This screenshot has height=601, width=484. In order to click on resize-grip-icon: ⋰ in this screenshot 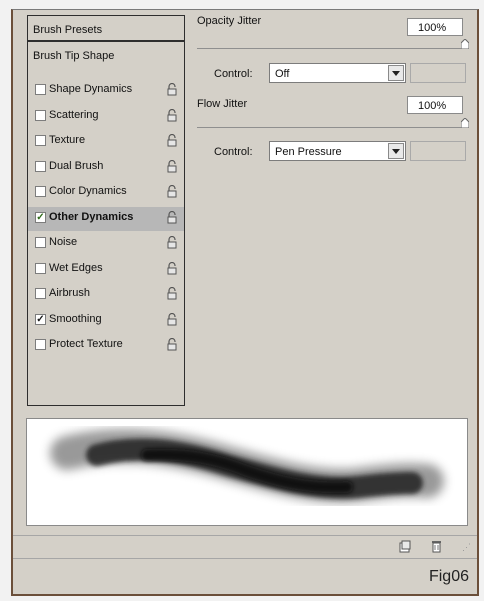, I will do `click(466, 547)`.